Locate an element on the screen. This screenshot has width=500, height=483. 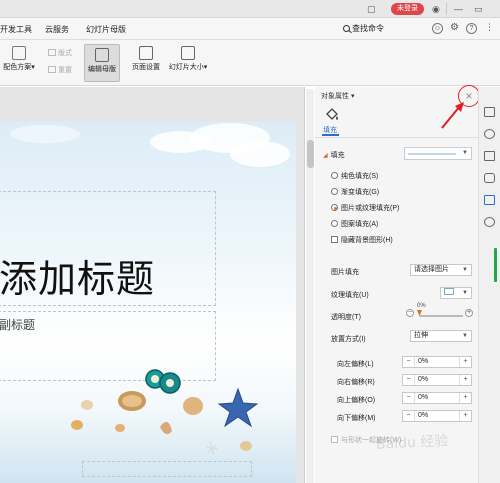
color-scheme-caret: ▾ is located at coordinates (33, 67).